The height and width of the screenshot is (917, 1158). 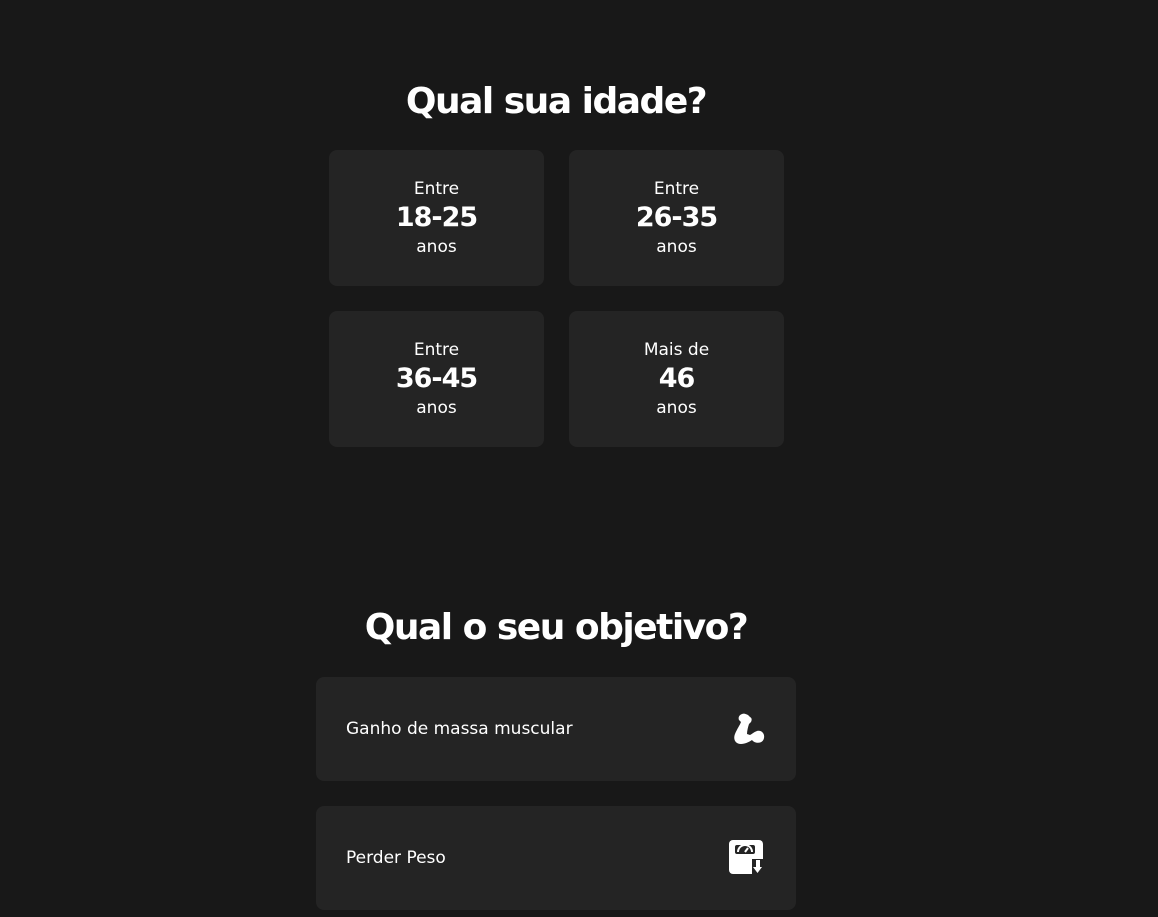 I want to click on age-option-range: 26-35, so click(x=676, y=217).